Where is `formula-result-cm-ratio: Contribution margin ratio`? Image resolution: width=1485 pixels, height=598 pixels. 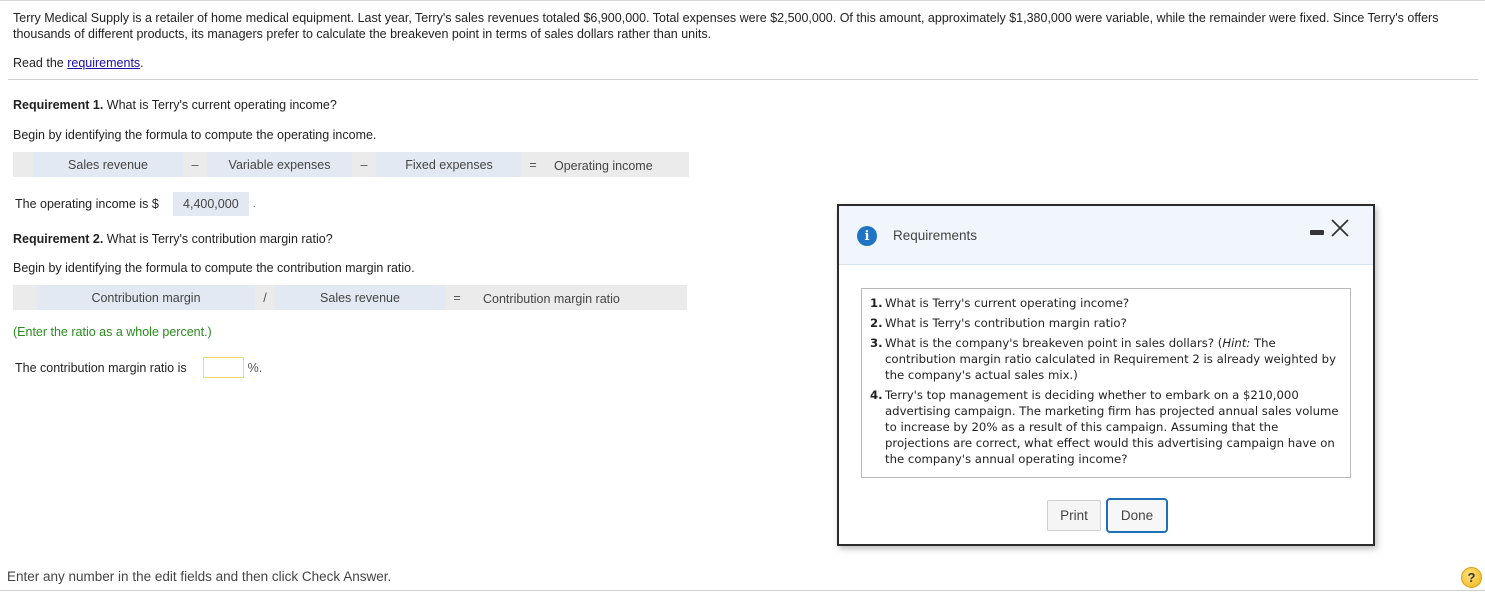
formula-result-cm-ratio: Contribution margin ratio is located at coordinates (551, 299).